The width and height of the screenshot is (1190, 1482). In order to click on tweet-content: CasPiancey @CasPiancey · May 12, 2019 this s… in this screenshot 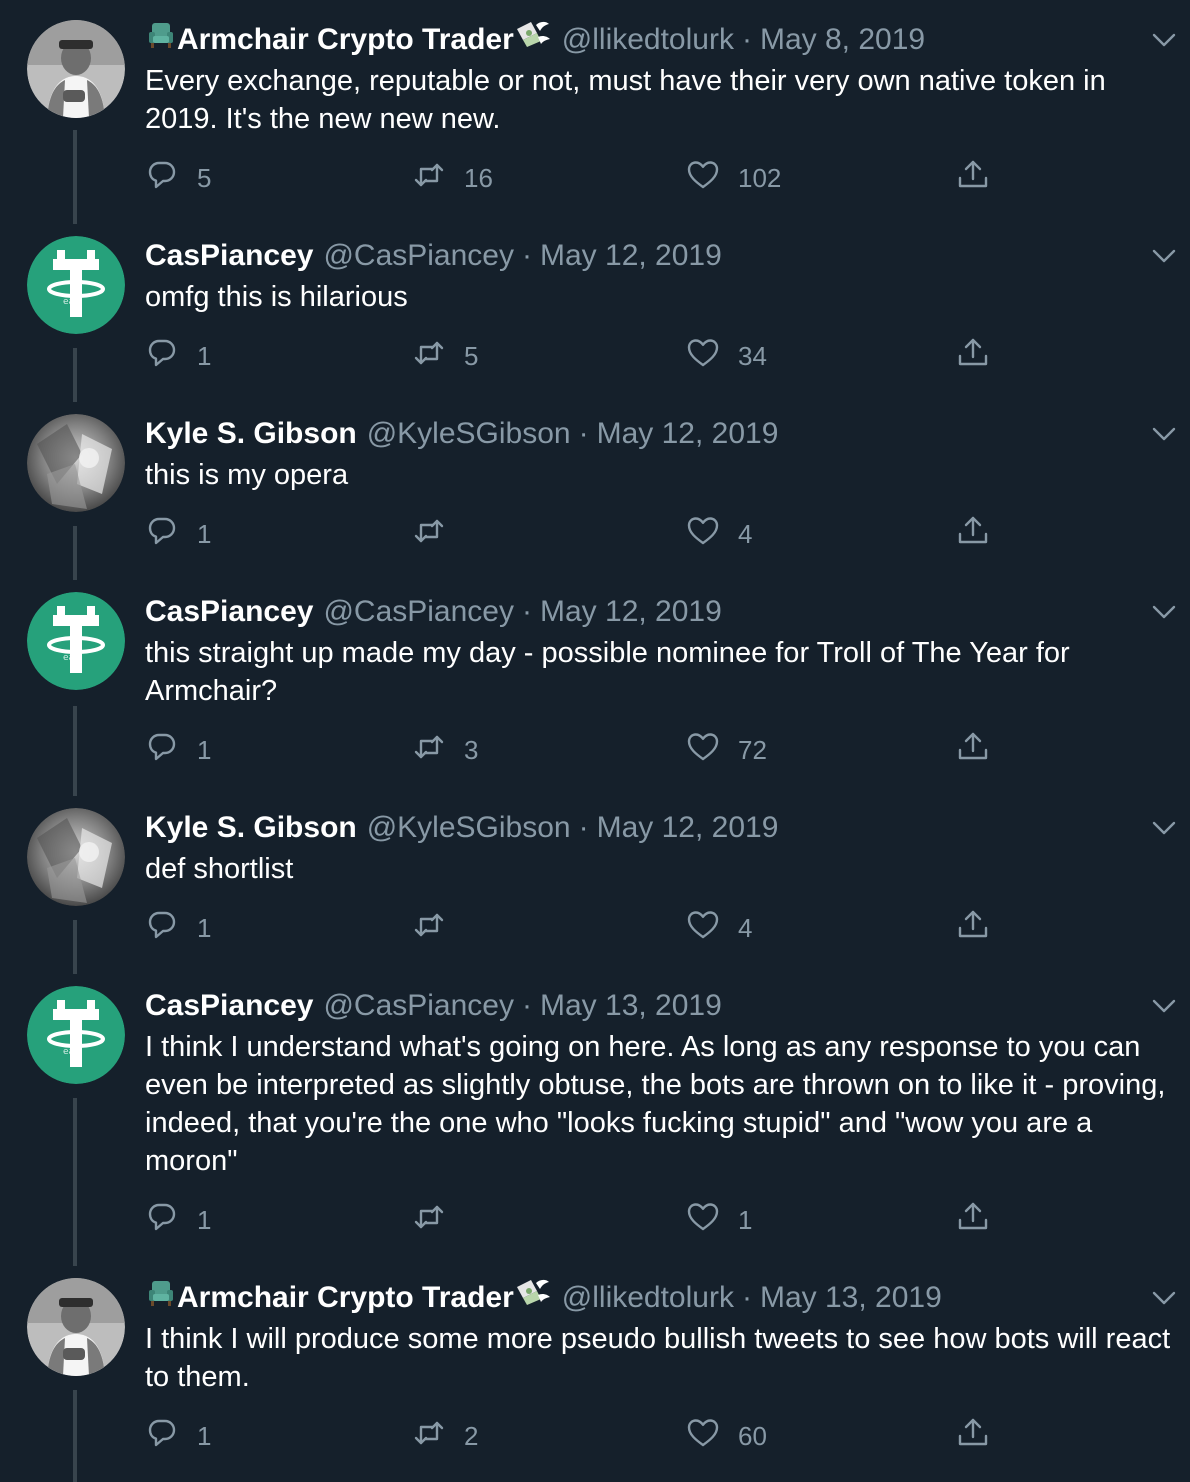, I will do `click(657, 678)`.